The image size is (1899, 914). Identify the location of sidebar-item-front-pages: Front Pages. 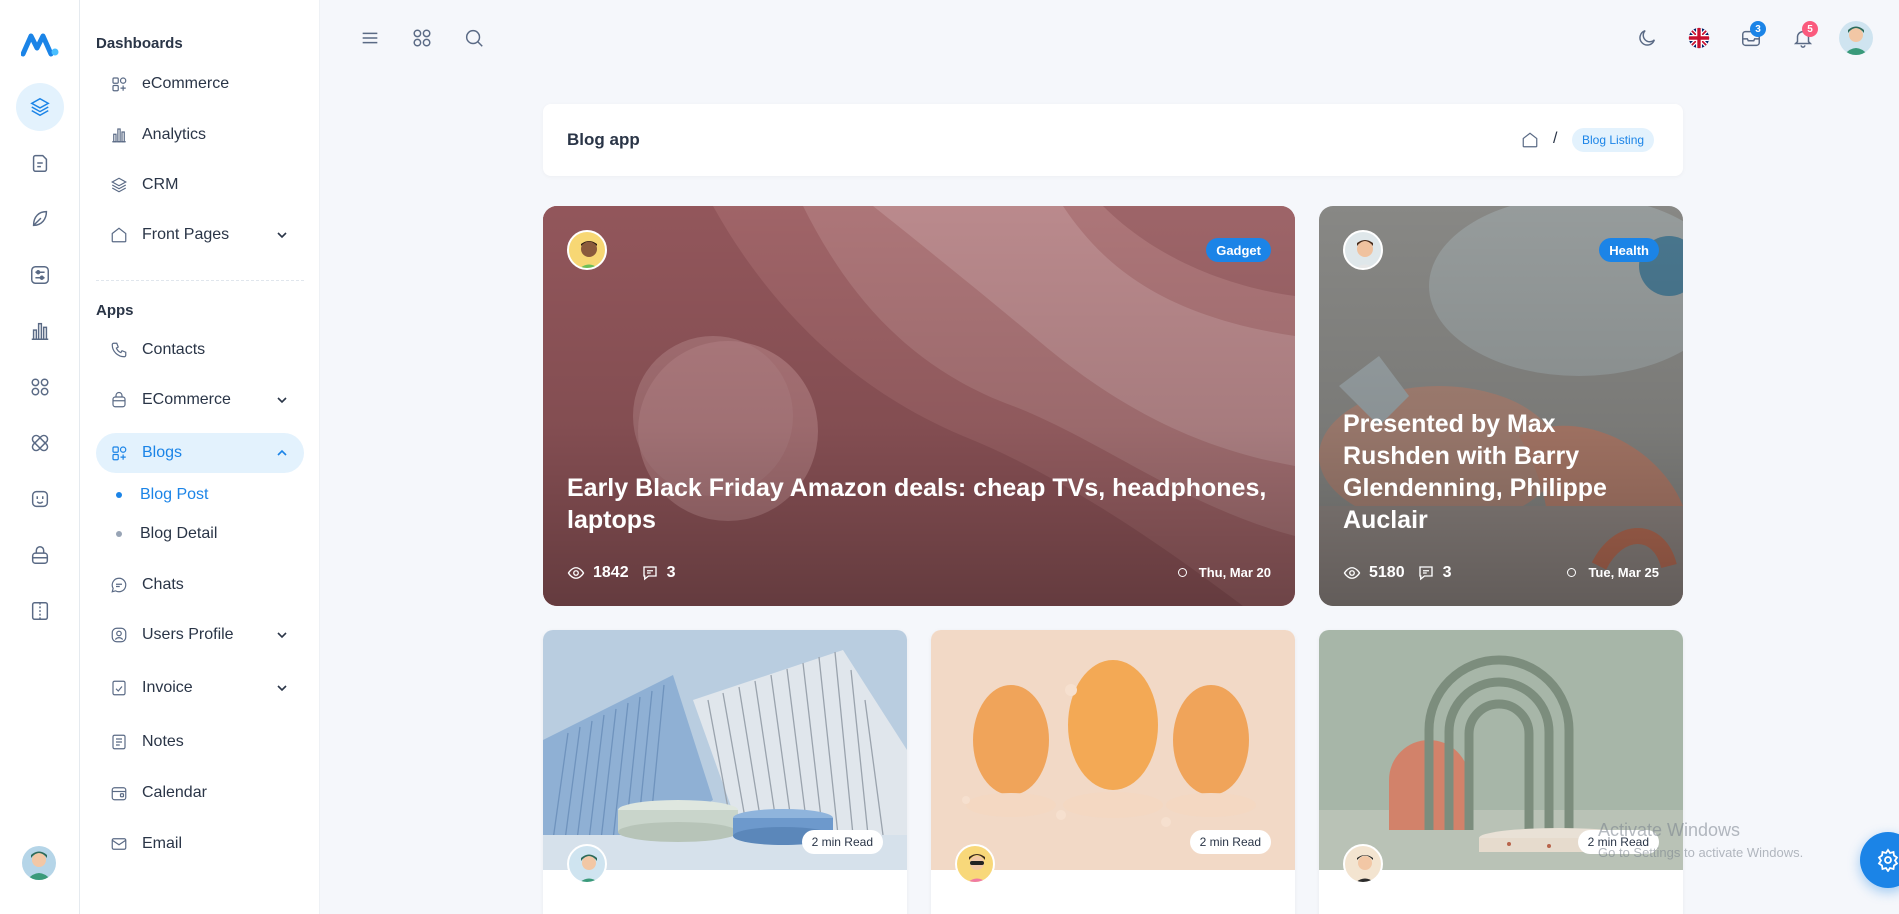
(200, 235).